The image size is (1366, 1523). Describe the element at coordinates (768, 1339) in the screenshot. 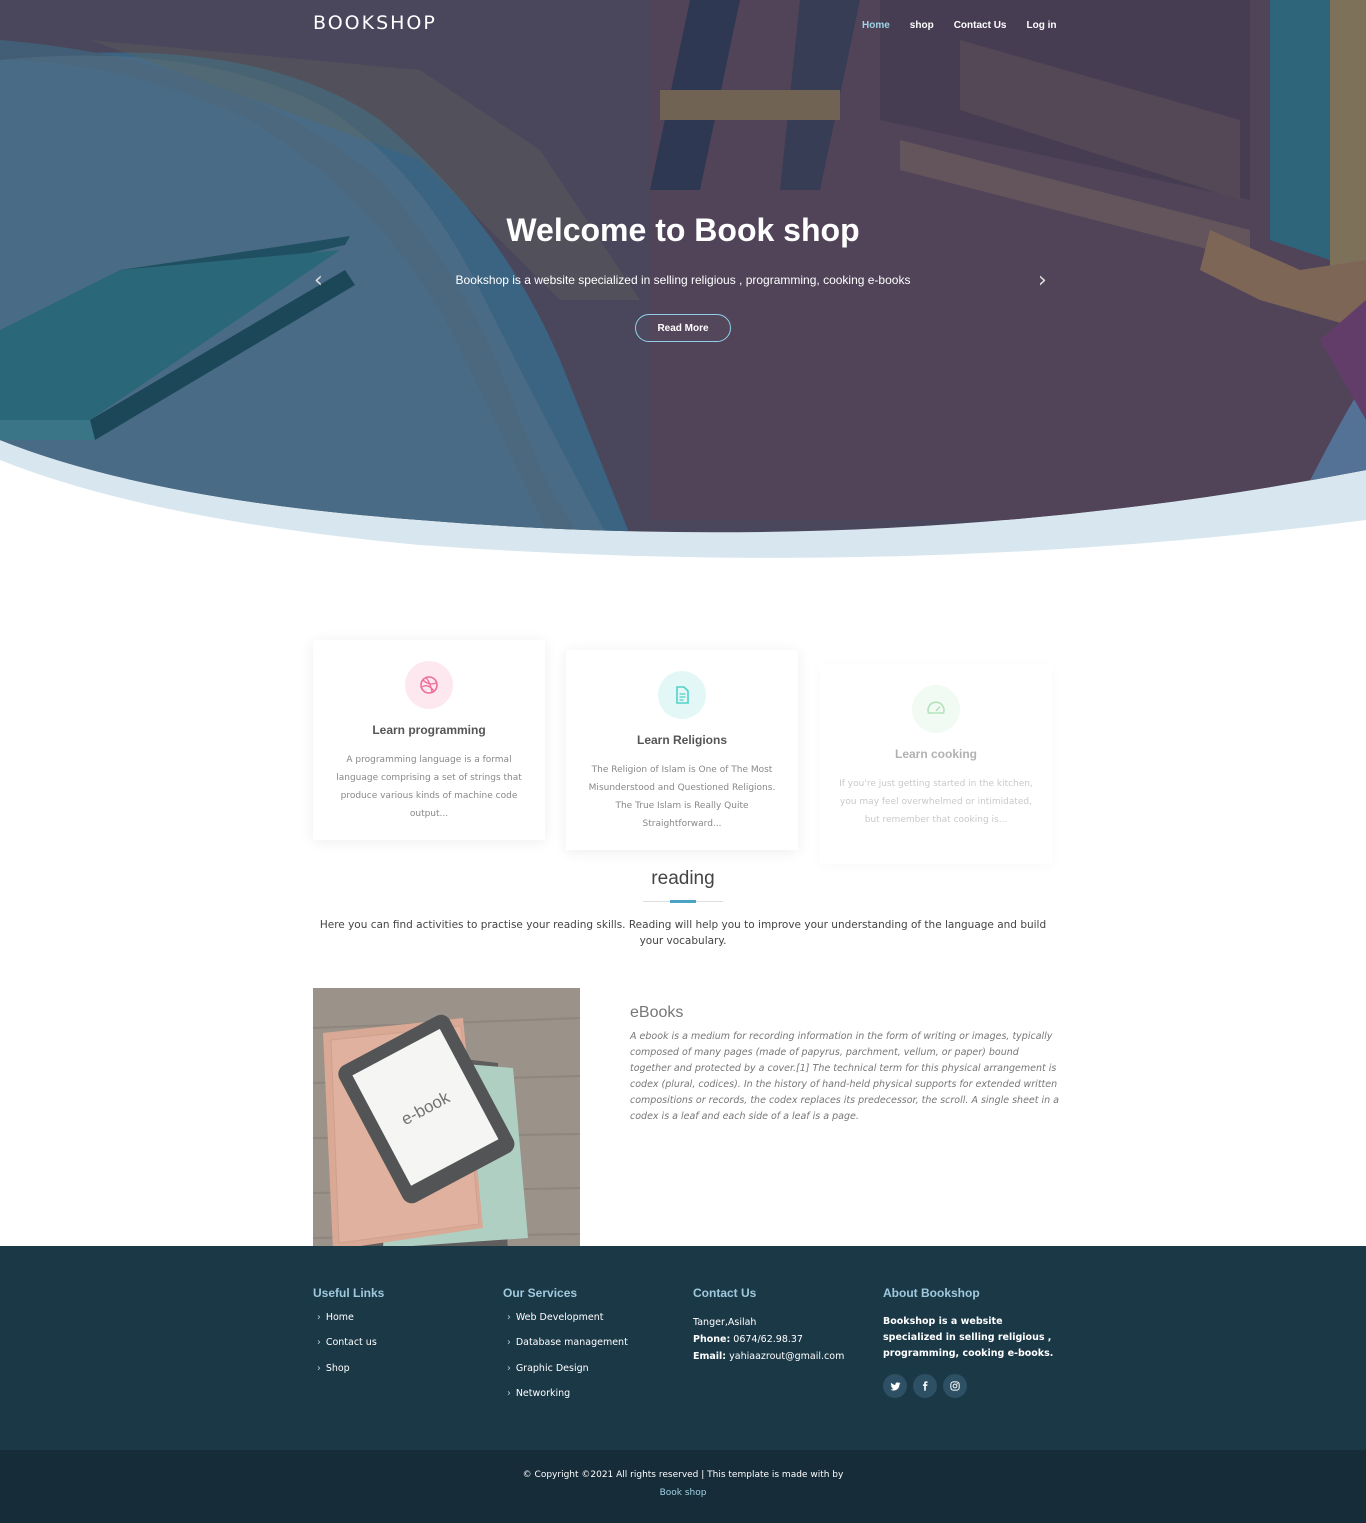

I see `contact-phone: 0674/62.98.37` at that location.